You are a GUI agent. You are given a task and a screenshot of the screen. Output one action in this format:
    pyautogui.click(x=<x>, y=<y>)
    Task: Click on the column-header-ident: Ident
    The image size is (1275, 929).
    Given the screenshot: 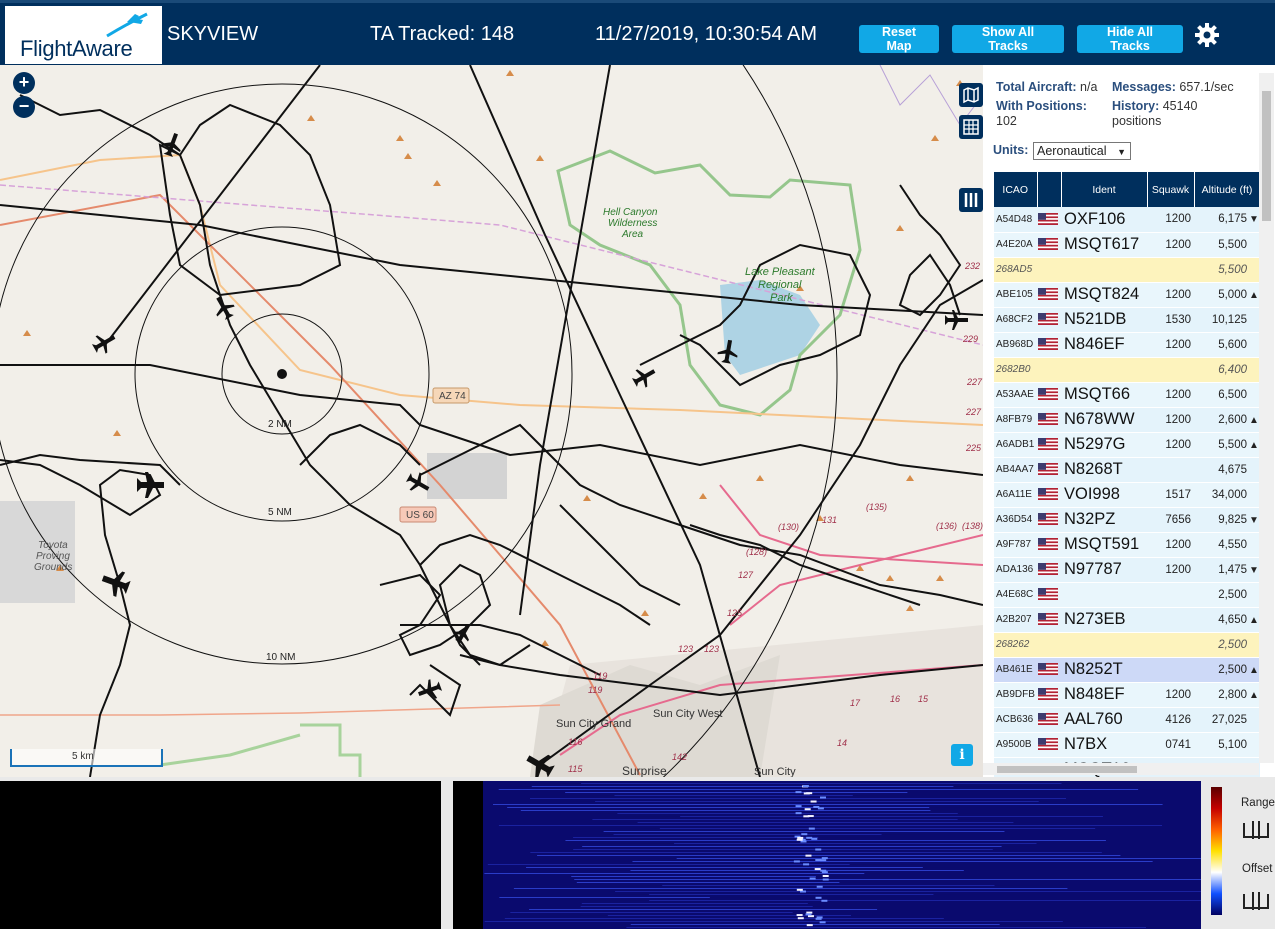 What is the action you would take?
    pyautogui.click(x=1104, y=189)
    